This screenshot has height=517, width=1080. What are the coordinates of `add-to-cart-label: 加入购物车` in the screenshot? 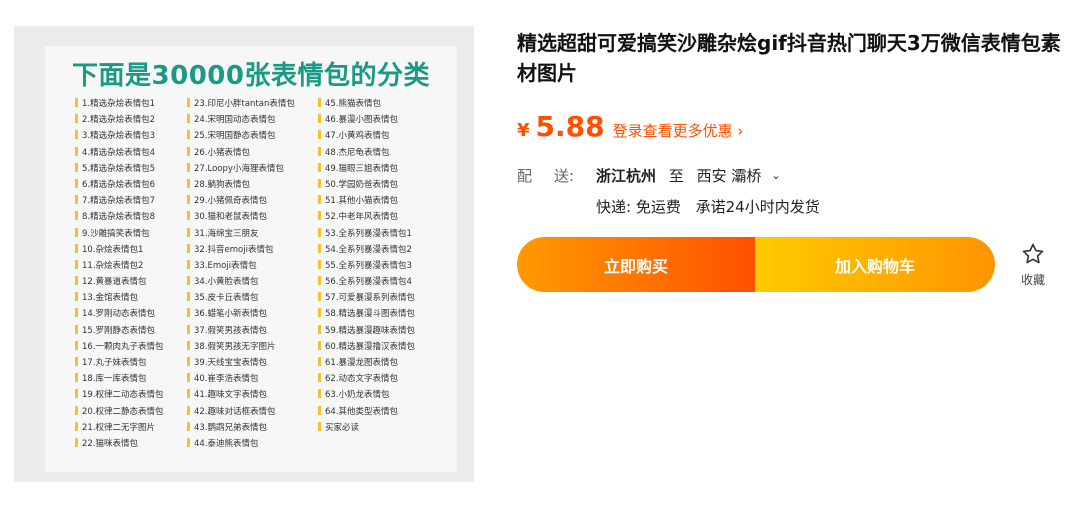 It's located at (874, 266).